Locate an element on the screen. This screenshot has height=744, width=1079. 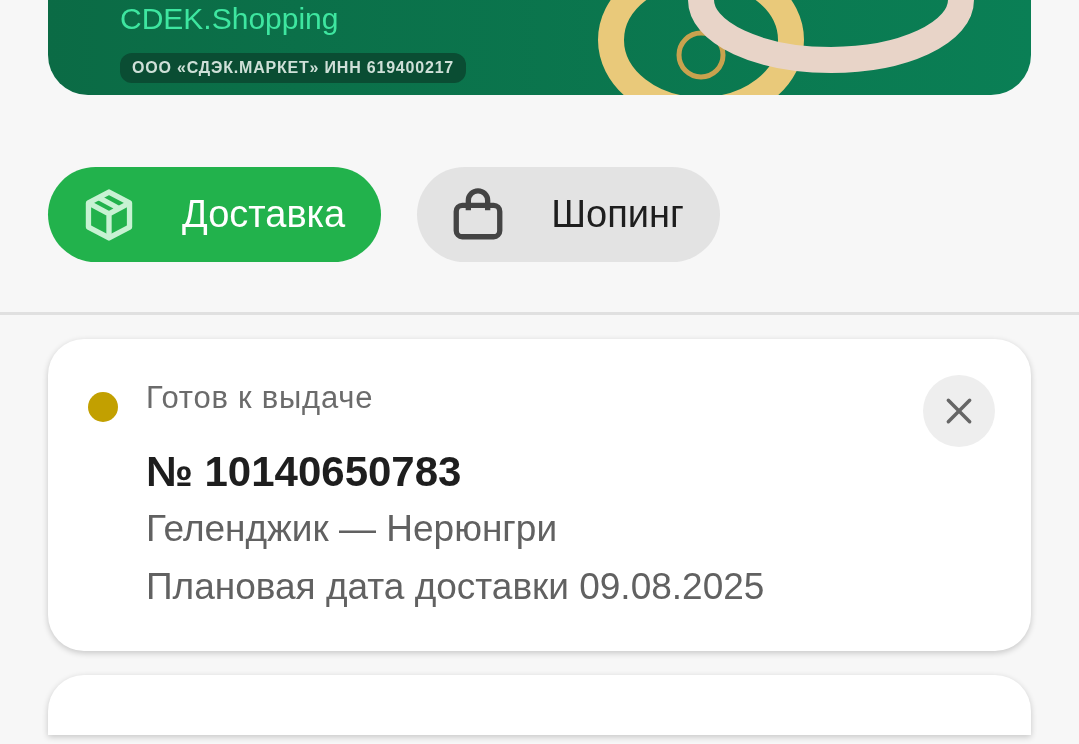
order-status: Готов к выдаче is located at coordinates (260, 398).